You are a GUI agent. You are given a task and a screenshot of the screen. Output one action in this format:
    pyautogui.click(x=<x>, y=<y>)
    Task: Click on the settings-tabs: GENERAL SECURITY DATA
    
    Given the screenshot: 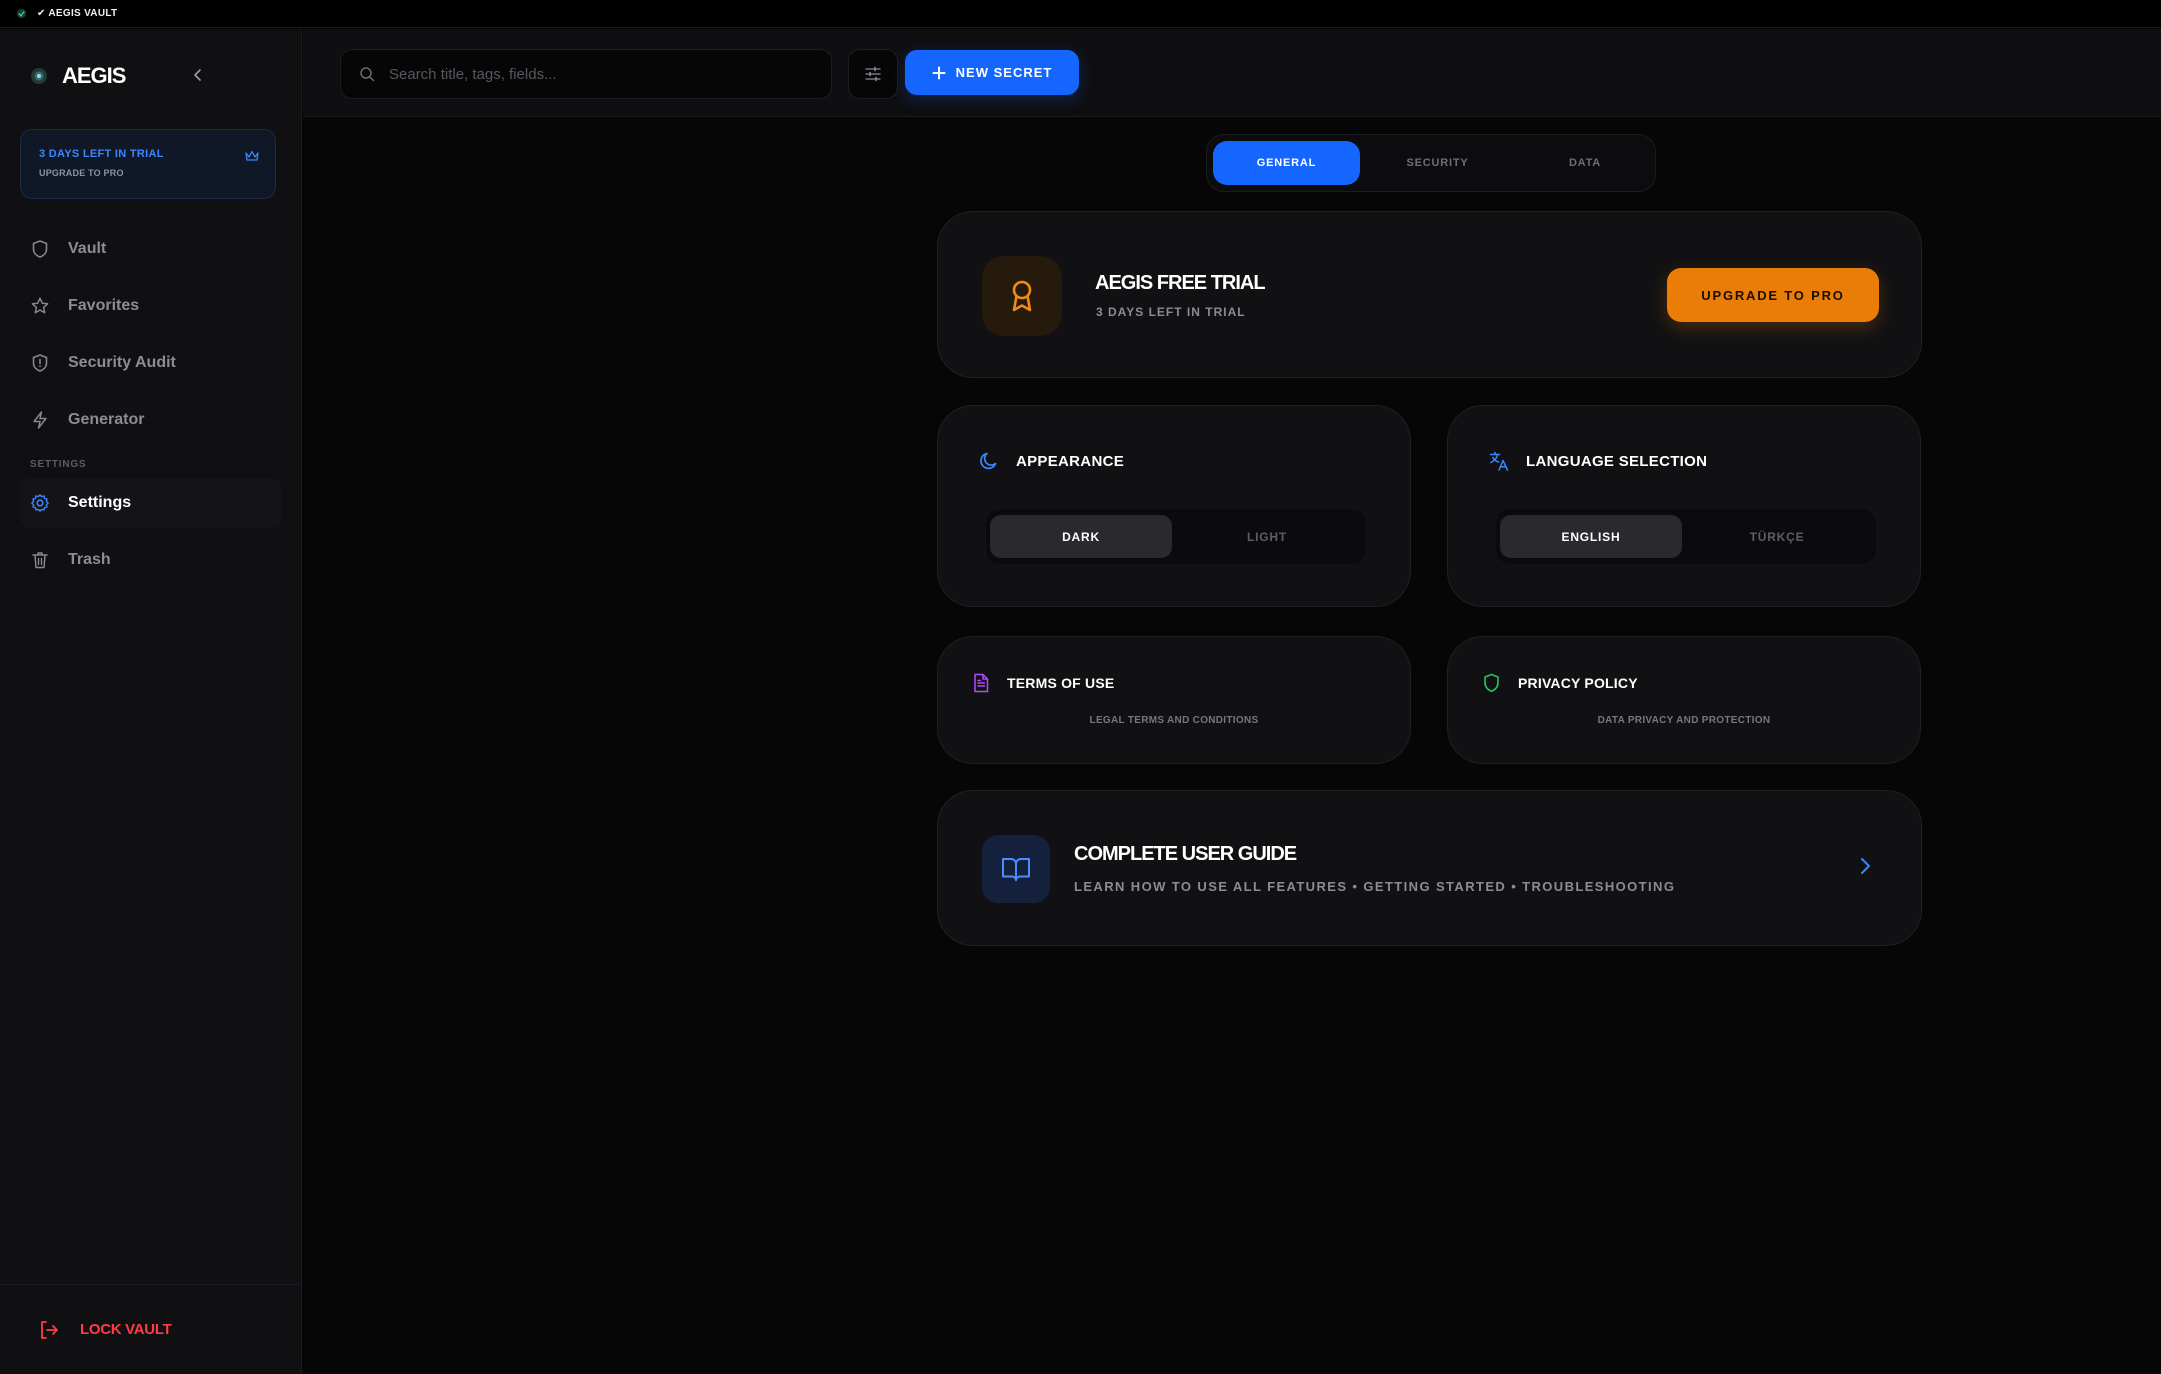 What is the action you would take?
    pyautogui.click(x=1431, y=163)
    